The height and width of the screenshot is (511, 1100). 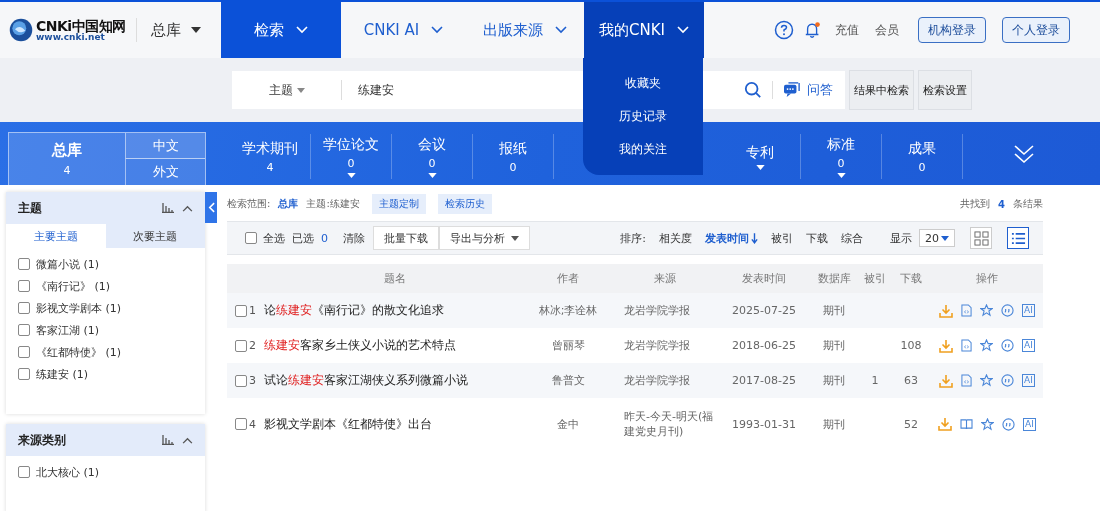 What do you see at coordinates (1024, 154) in the screenshot?
I see `double-chevron-icon` at bounding box center [1024, 154].